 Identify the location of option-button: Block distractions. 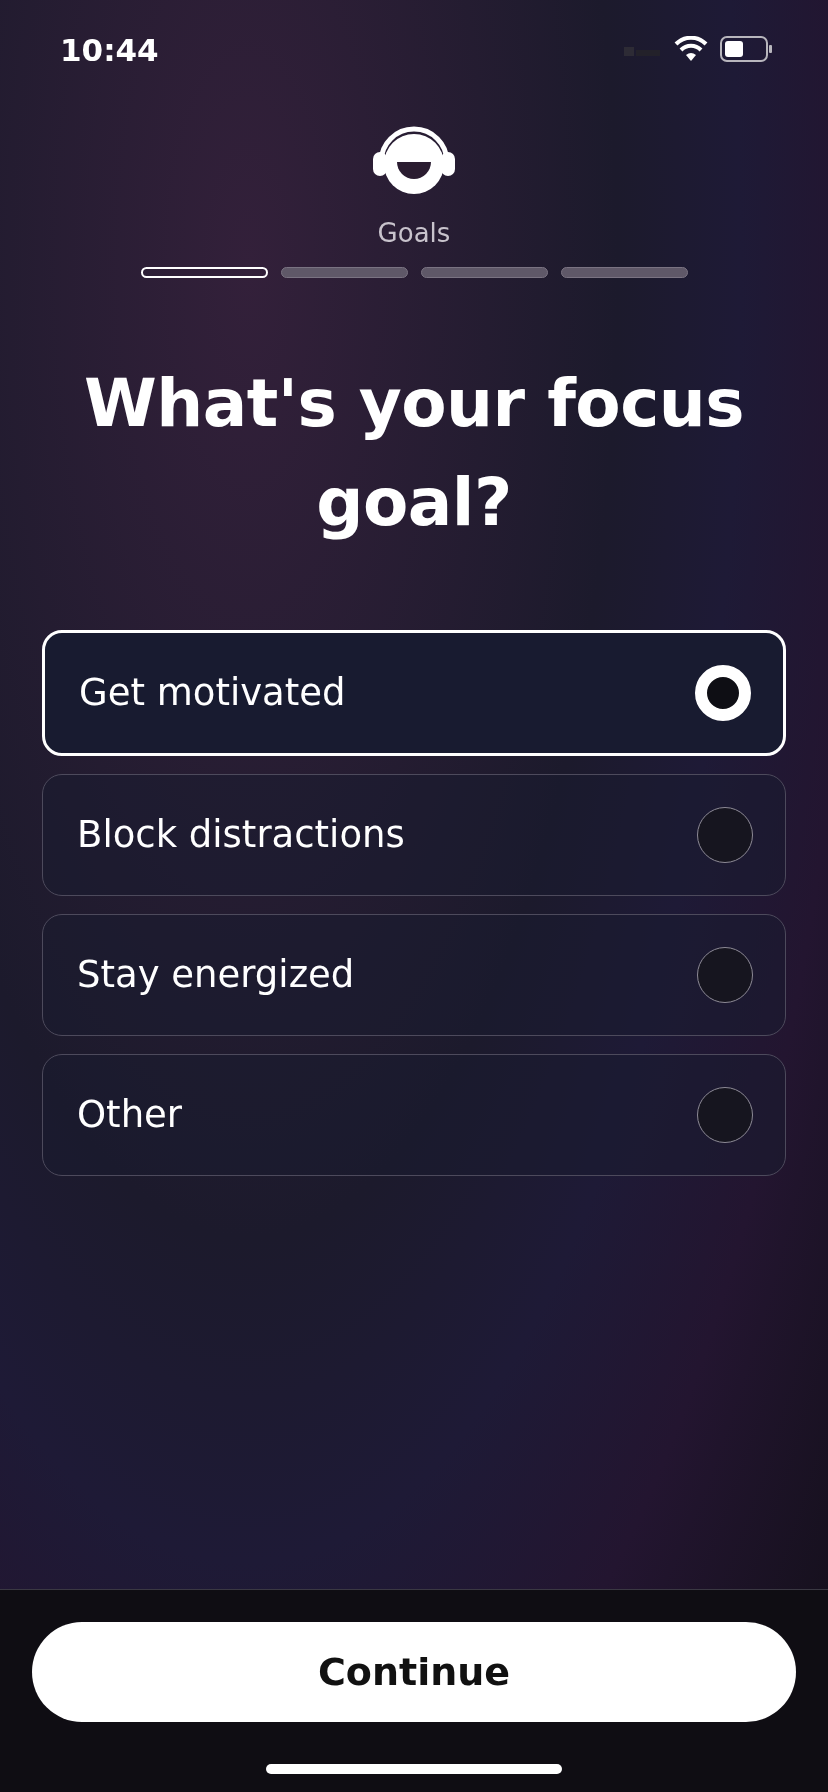
(414, 835).